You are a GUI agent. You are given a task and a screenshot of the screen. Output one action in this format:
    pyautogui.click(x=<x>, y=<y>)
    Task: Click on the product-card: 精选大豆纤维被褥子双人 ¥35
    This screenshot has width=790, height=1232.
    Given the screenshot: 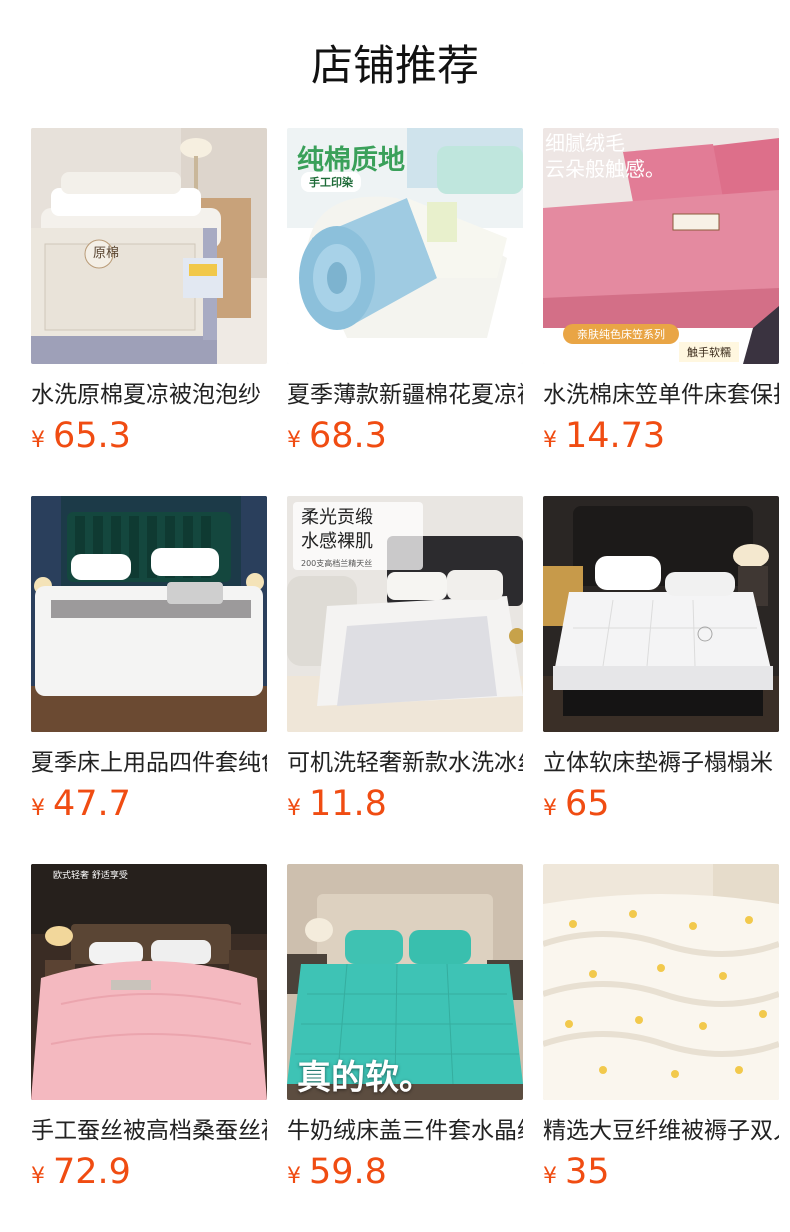 What is the action you would take?
    pyautogui.click(x=661, y=1031)
    